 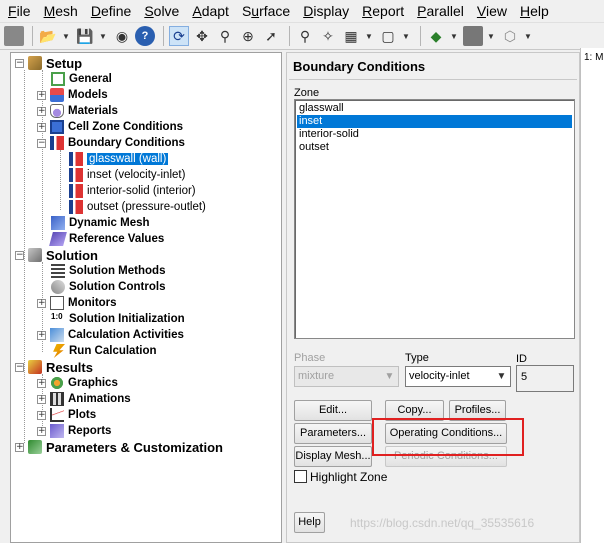 What do you see at coordinates (436, 36) in the screenshot?
I see `mesh-display-icon: ◆` at bounding box center [436, 36].